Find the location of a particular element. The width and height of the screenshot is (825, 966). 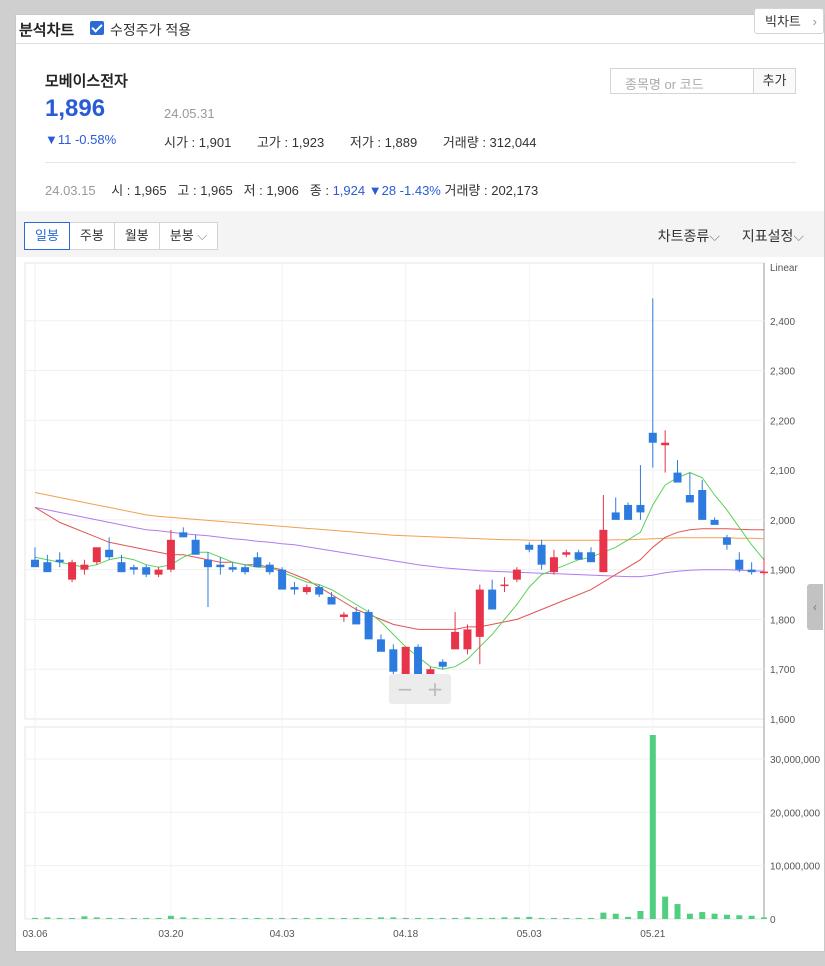

period-tab-bar: 일봉 주봉 월봉 분봉 ⌵ 차트종류⌵ 지표설정⌵ is located at coordinates (420, 234).